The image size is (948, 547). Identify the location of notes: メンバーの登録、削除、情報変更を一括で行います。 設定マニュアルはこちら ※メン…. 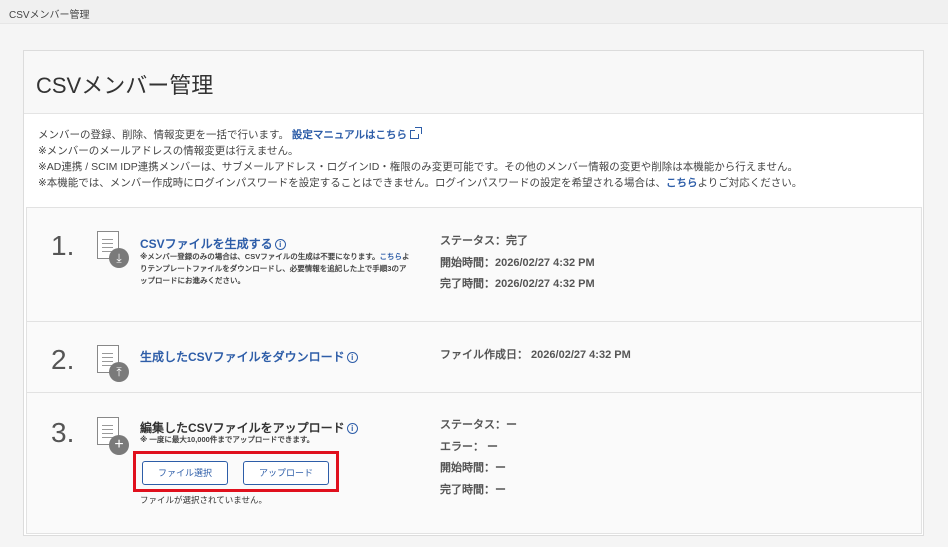
(473, 152).